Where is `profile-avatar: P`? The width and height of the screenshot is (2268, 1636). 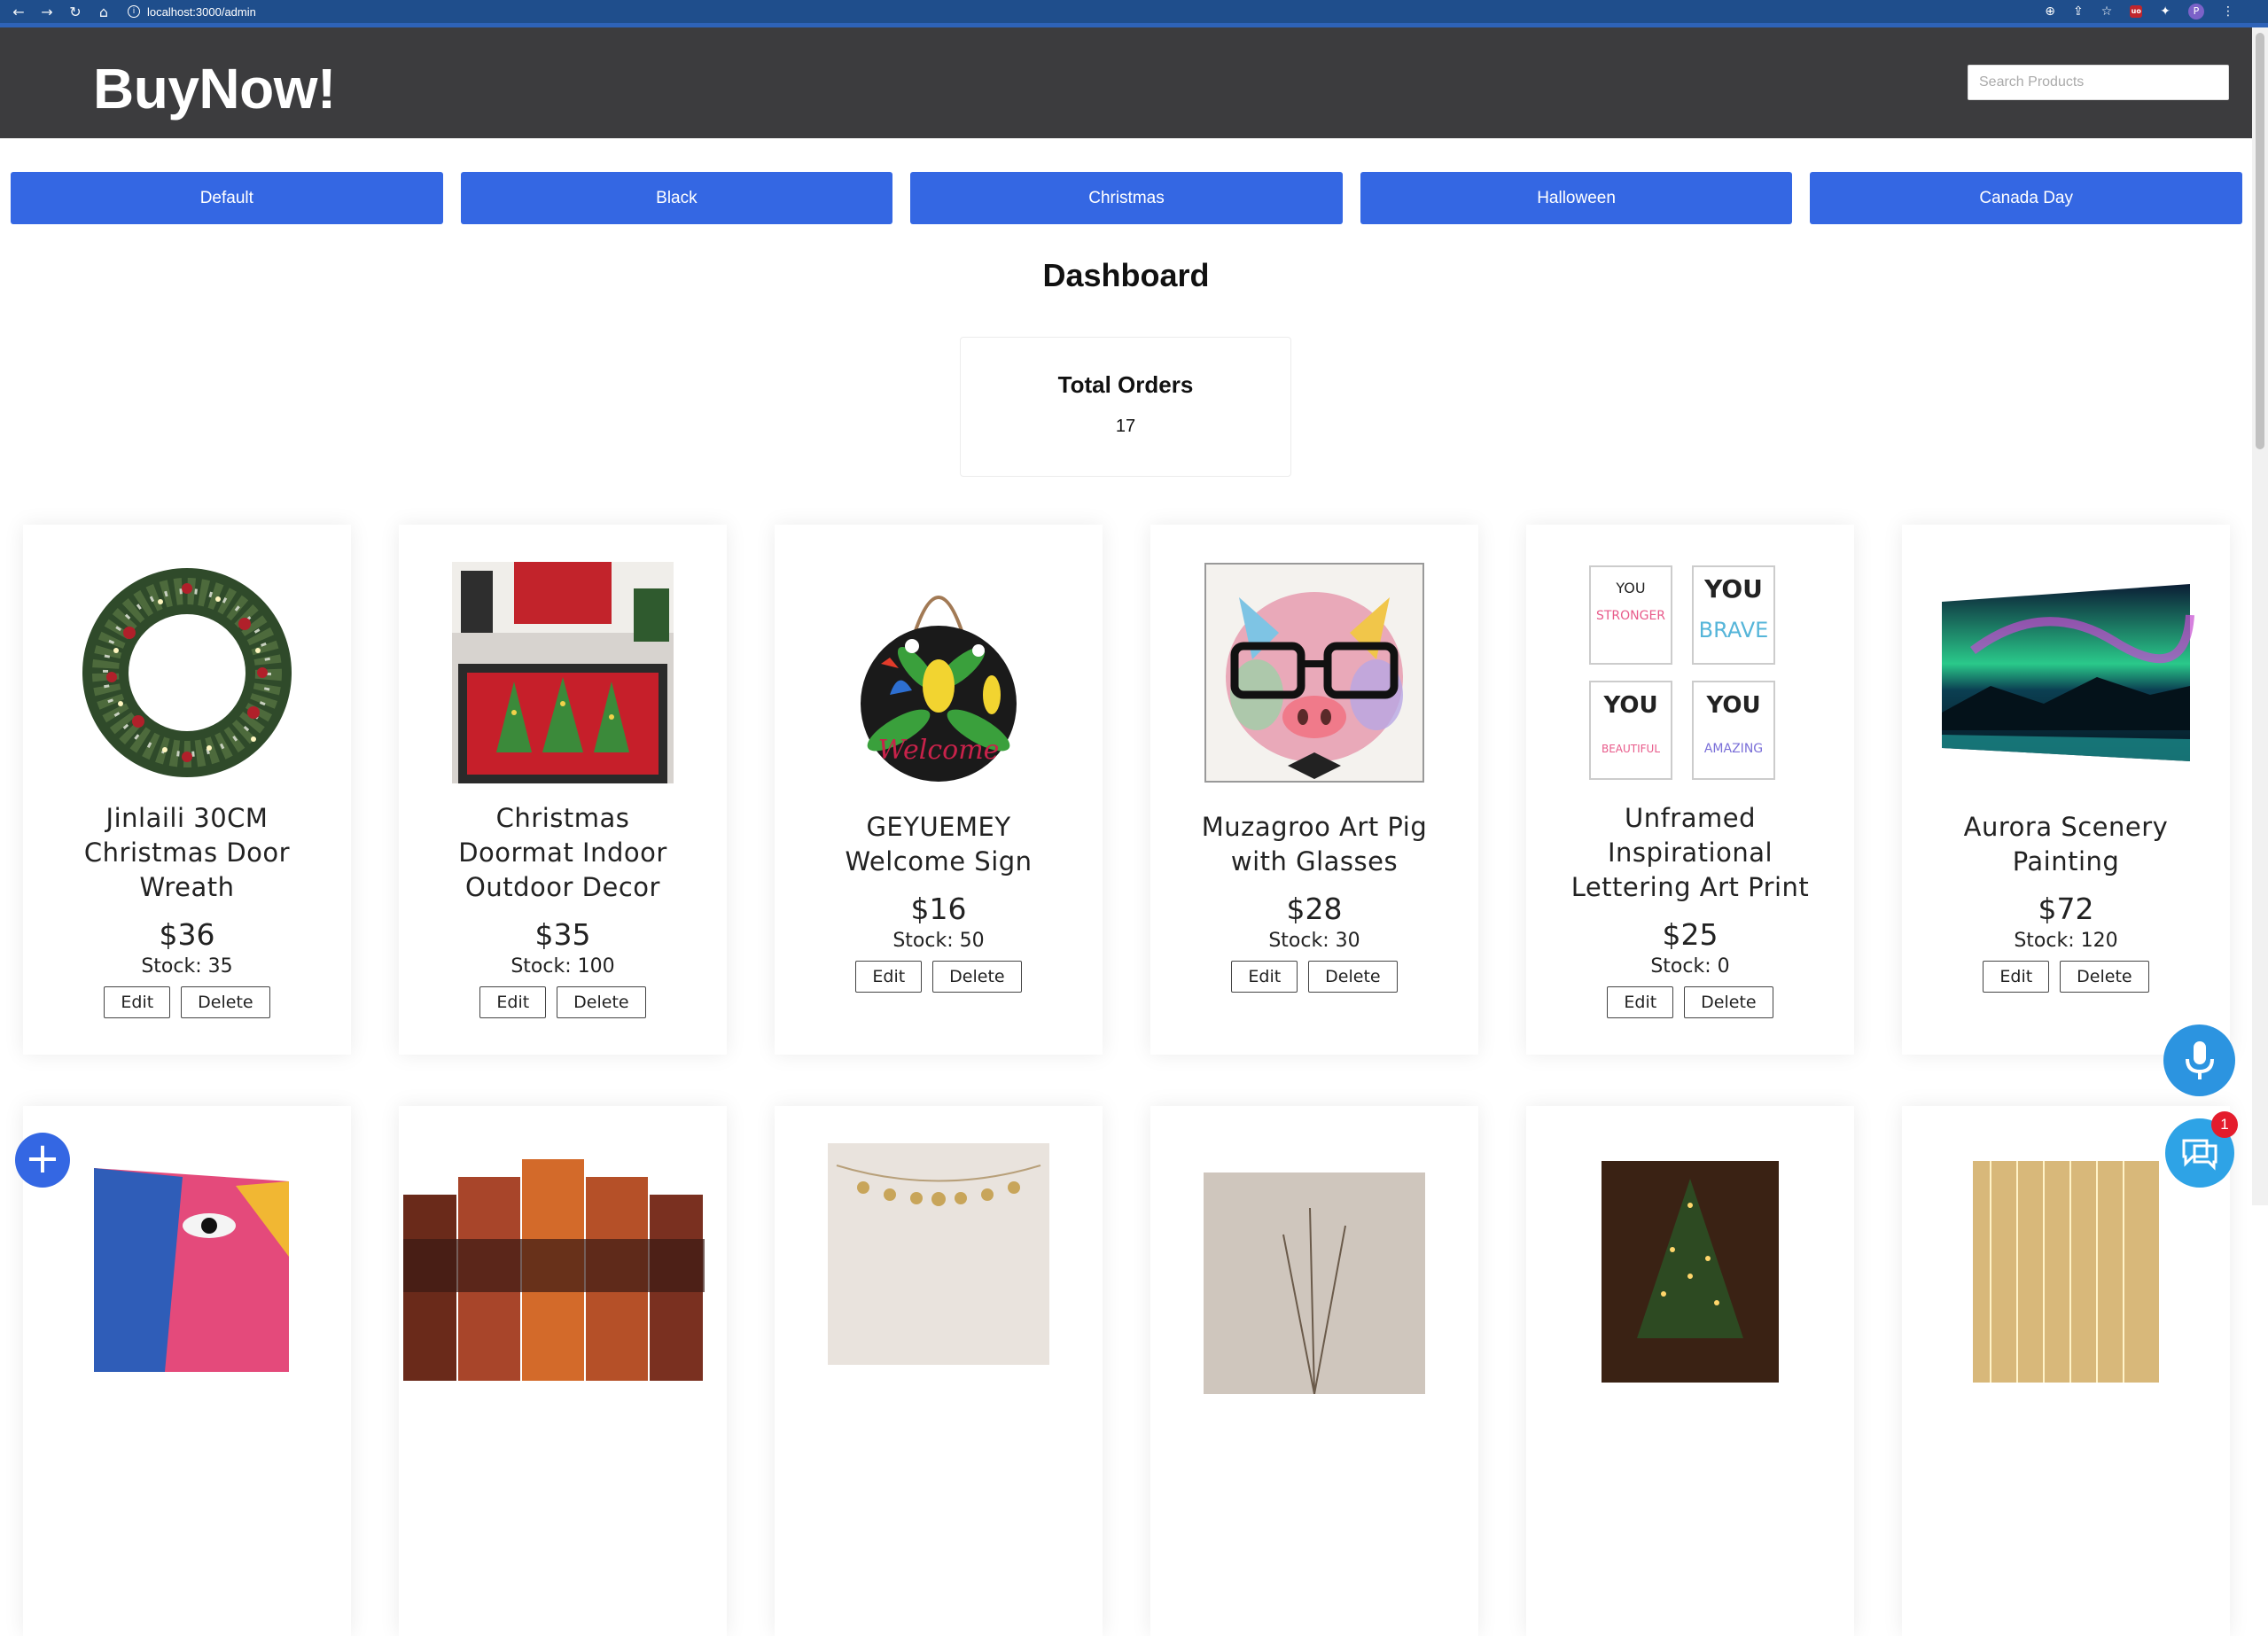 profile-avatar: P is located at coordinates (2196, 12).